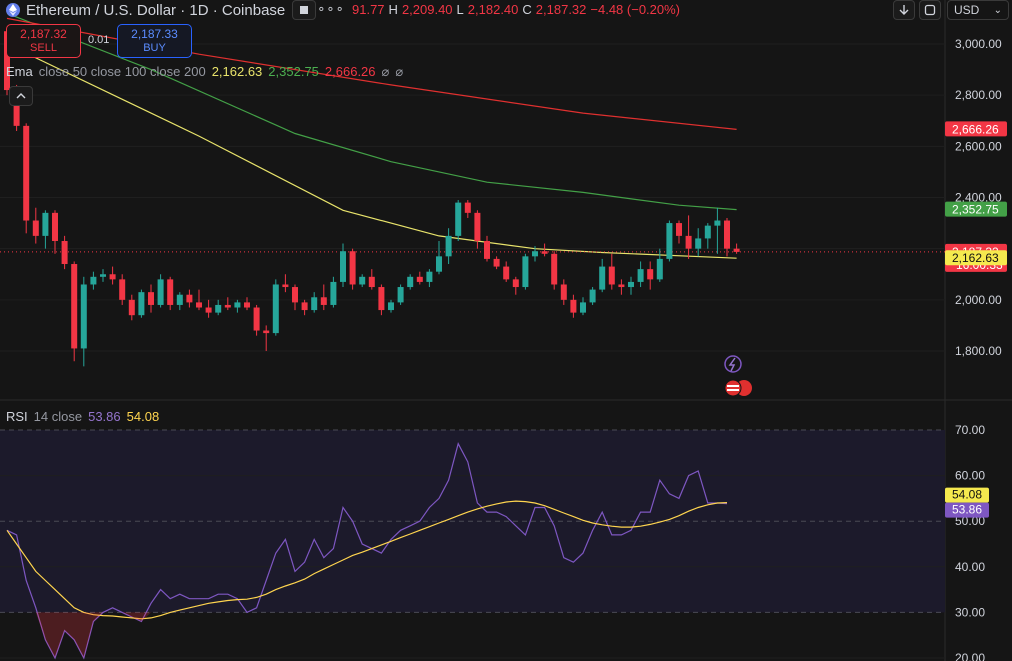 Image resolution: width=1012 pixels, height=661 pixels. What do you see at coordinates (997, 10) in the screenshot?
I see `chevron-down-icon: ⌄` at bounding box center [997, 10].